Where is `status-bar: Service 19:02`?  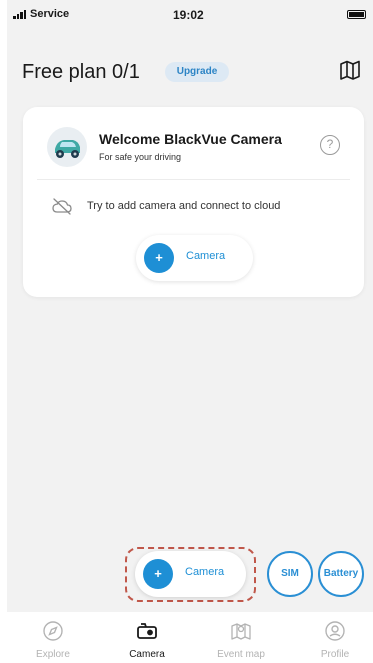
status-bar: Service 19:02 is located at coordinates (190, 14).